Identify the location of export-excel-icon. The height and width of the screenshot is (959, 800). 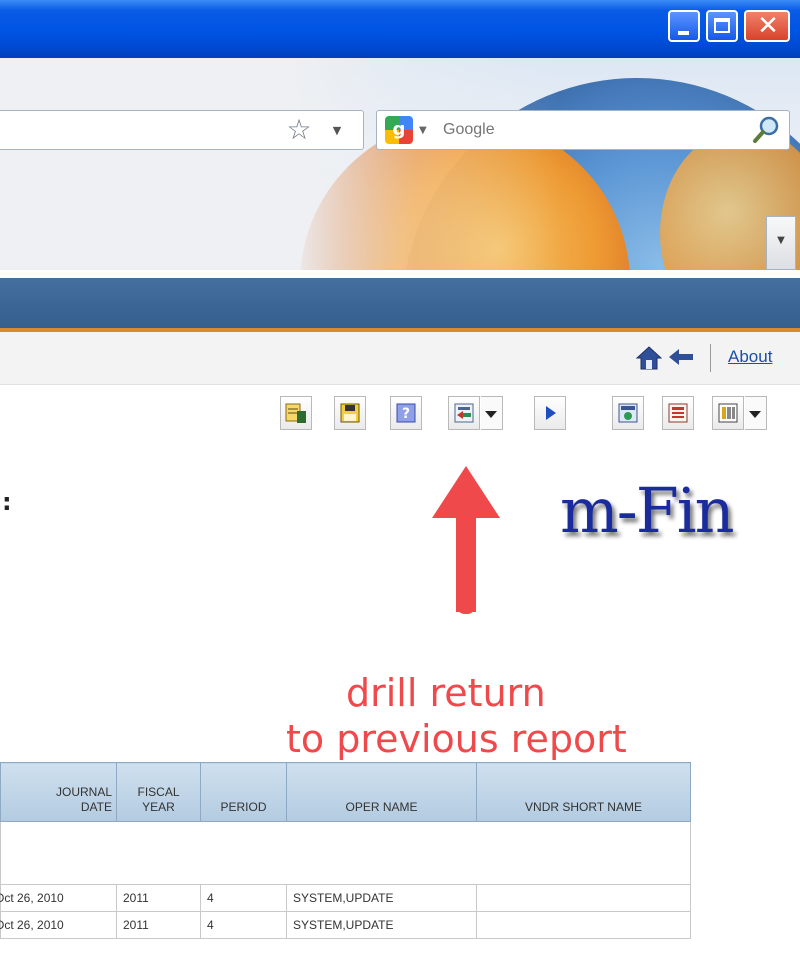
(295, 413).